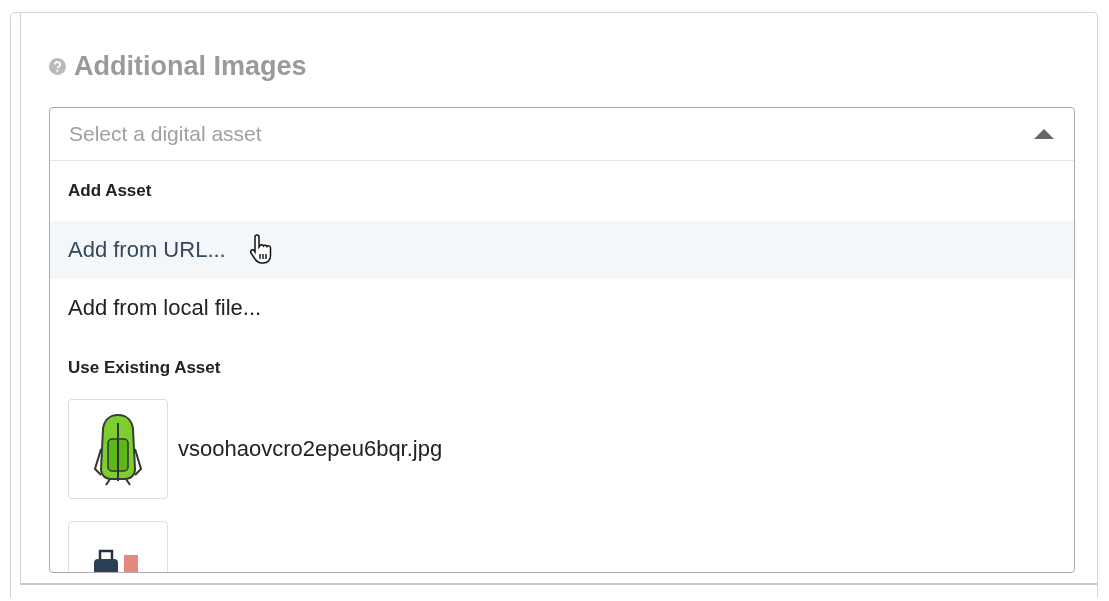  What do you see at coordinates (118, 449) in the screenshot?
I see `asset-thumbnail` at bounding box center [118, 449].